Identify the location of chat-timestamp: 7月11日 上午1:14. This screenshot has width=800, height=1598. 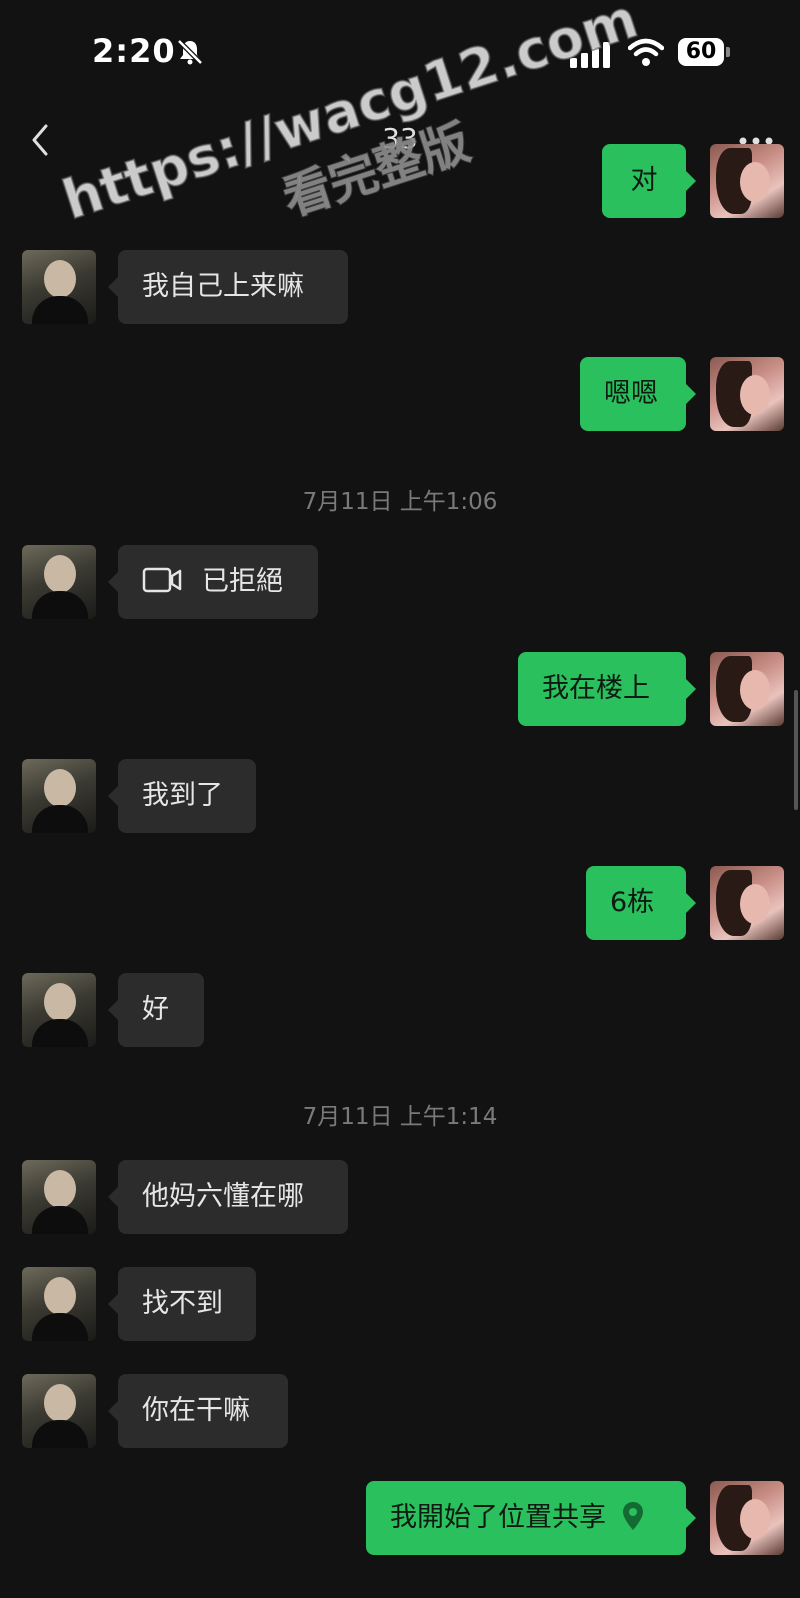
(400, 1117).